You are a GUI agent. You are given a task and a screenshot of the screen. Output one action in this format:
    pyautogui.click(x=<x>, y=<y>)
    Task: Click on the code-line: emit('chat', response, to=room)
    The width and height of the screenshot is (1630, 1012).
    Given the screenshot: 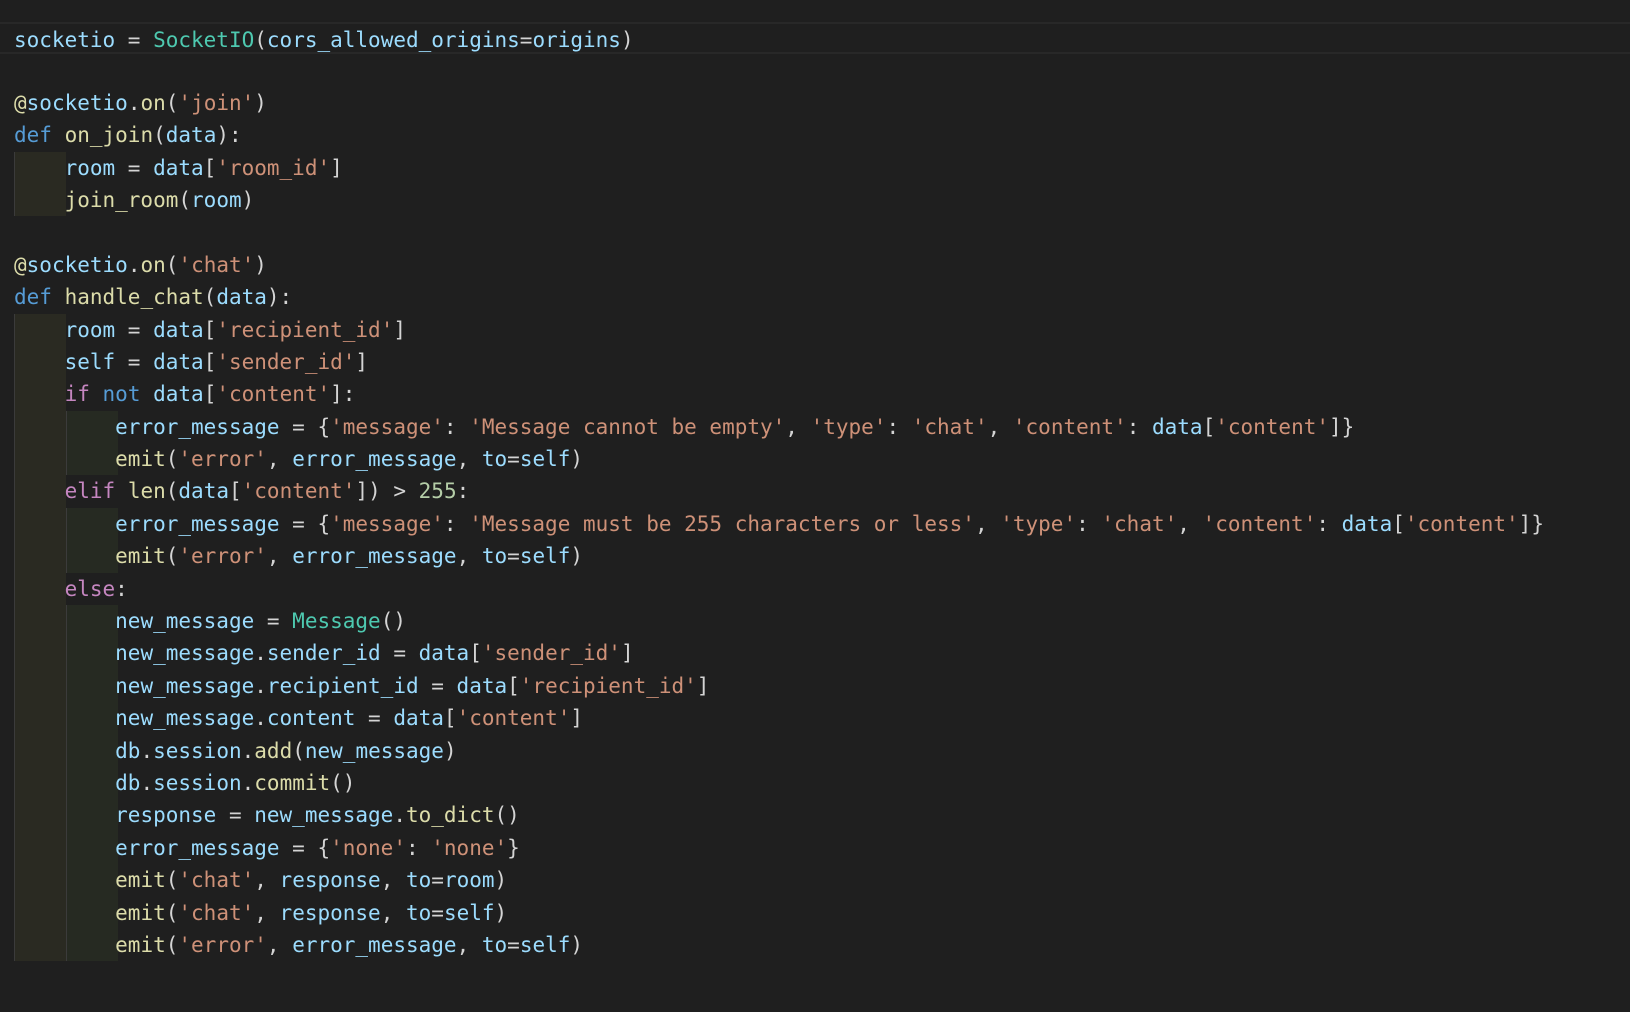 What is the action you would take?
    pyautogui.click(x=815, y=880)
    